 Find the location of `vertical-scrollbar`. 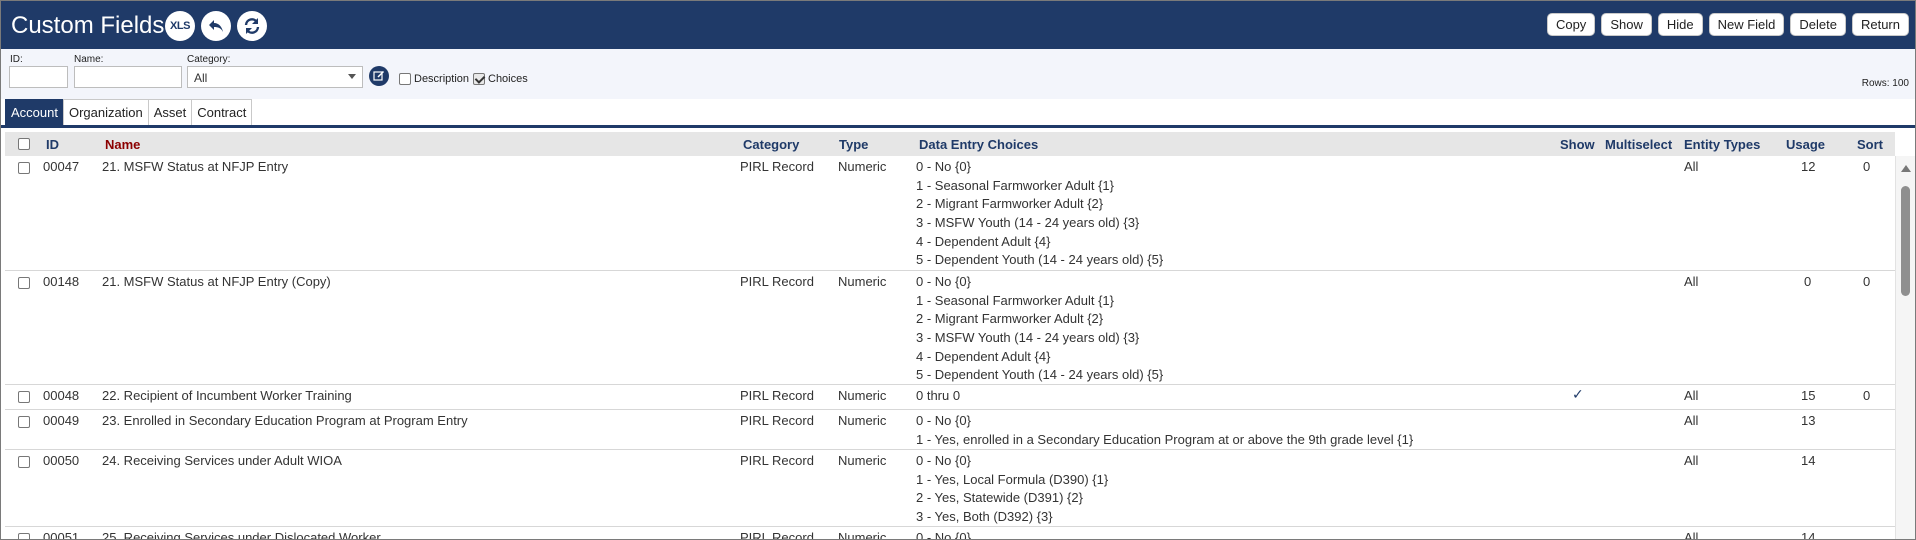

vertical-scrollbar is located at coordinates (1905, 347).